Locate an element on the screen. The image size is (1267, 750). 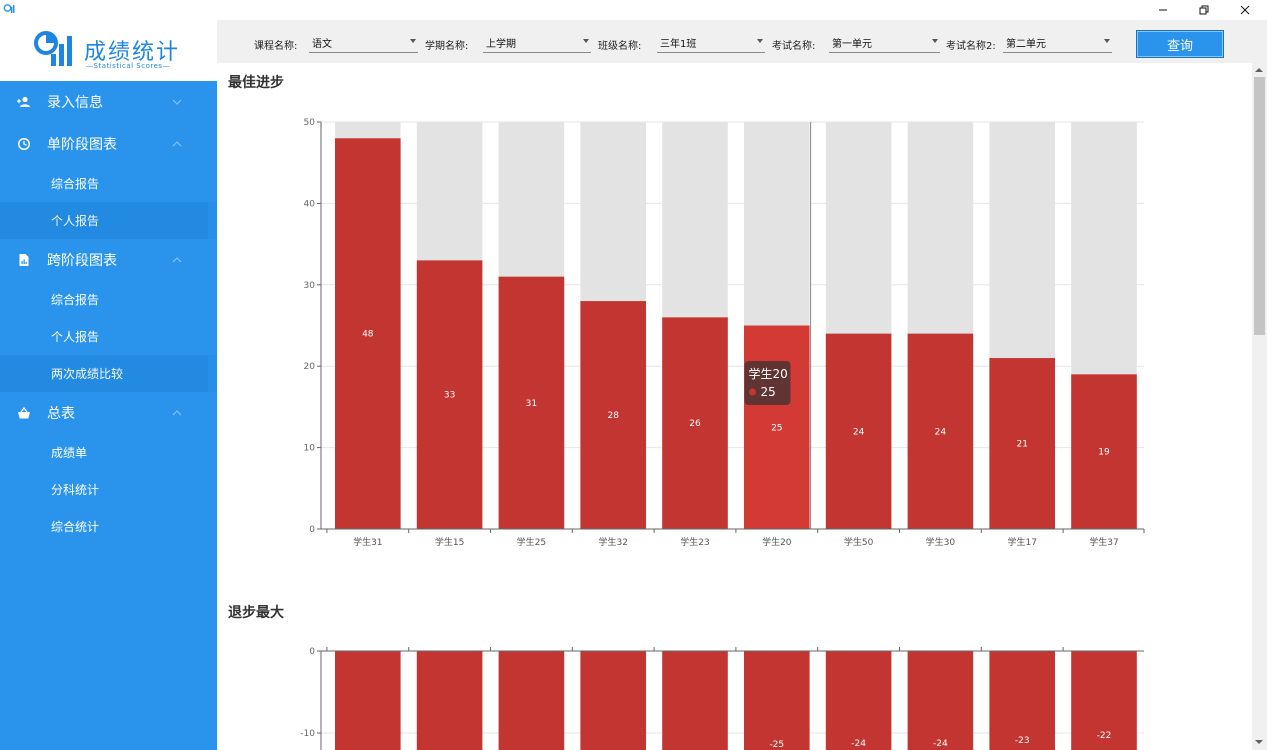
data-label: 19 is located at coordinates (1104, 453).